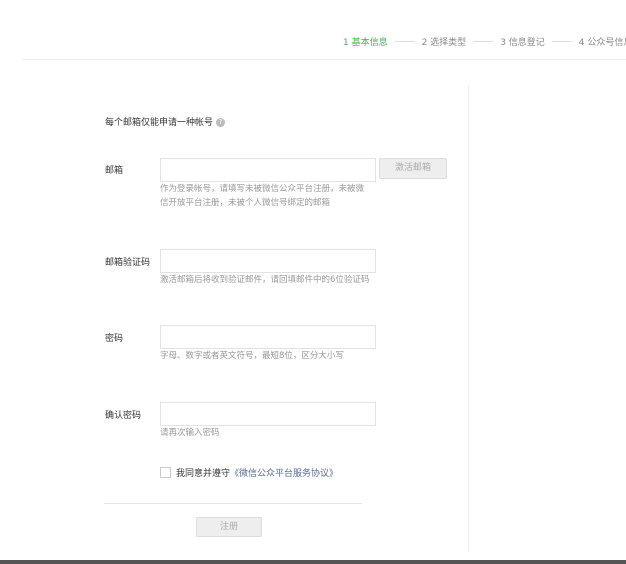 The height and width of the screenshot is (564, 626). Describe the element at coordinates (313, 562) in the screenshot. I see `bottom-bar` at that location.